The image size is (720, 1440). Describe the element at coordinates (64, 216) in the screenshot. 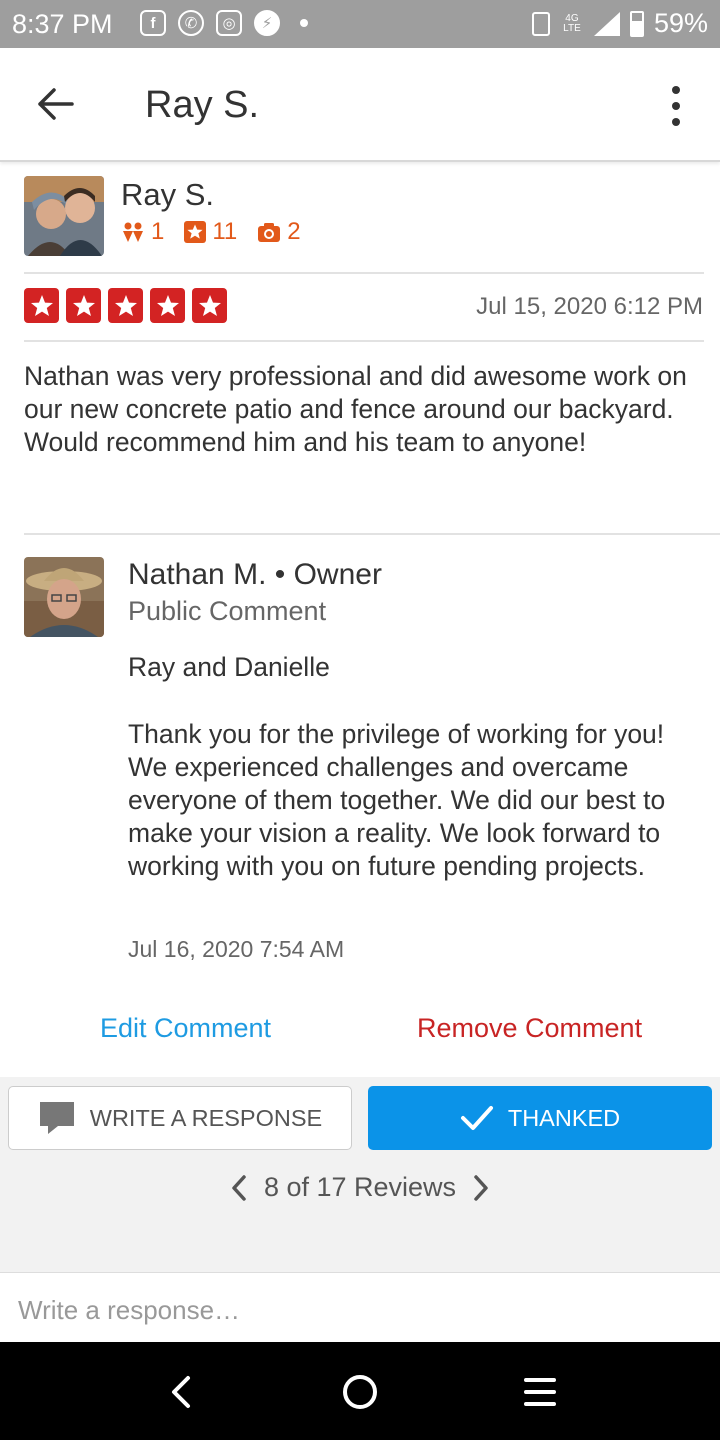

I see `reviewer-avatar` at that location.